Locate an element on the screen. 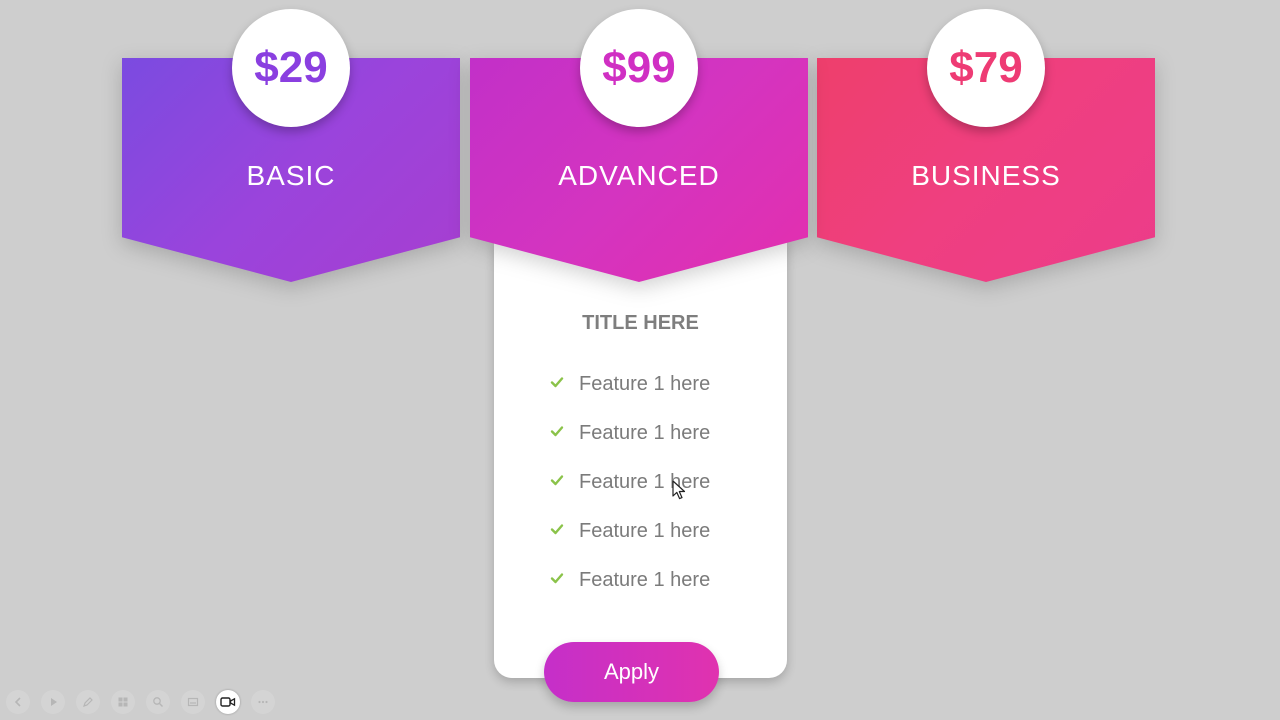 This screenshot has height=720, width=1280. apply-button: Apply is located at coordinates (631, 672).